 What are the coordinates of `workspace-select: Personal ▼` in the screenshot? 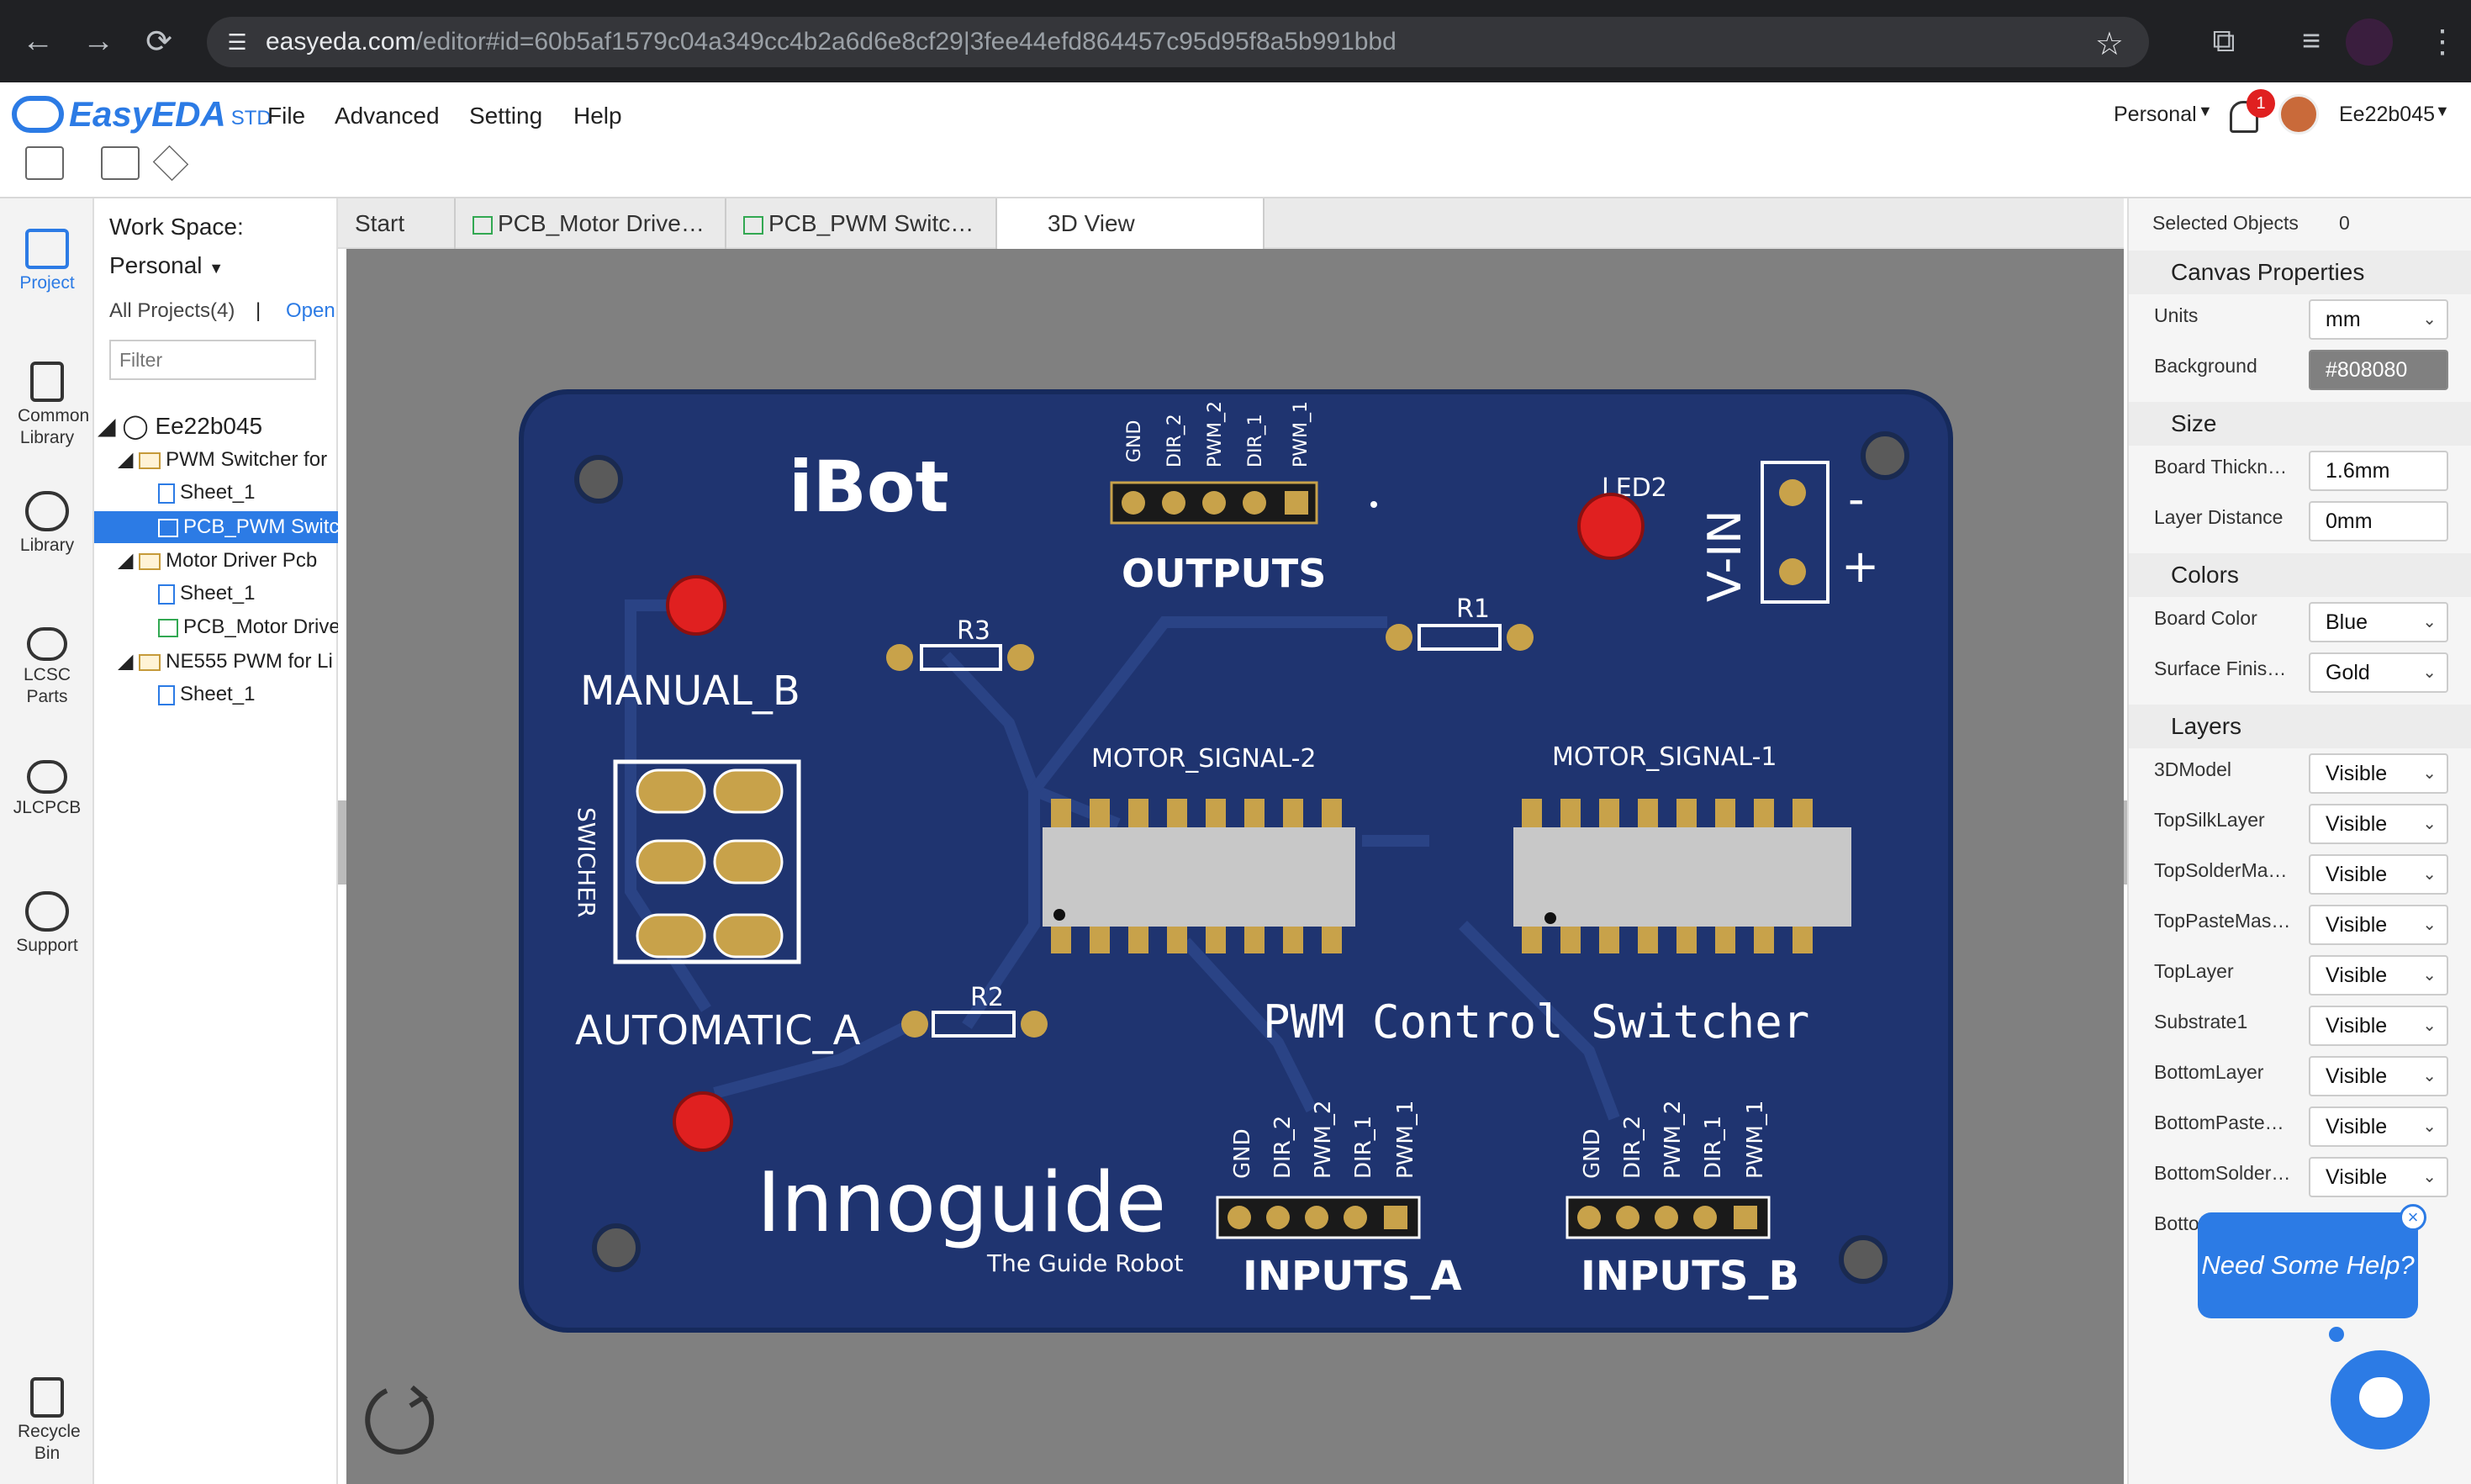 It's located at (166, 265).